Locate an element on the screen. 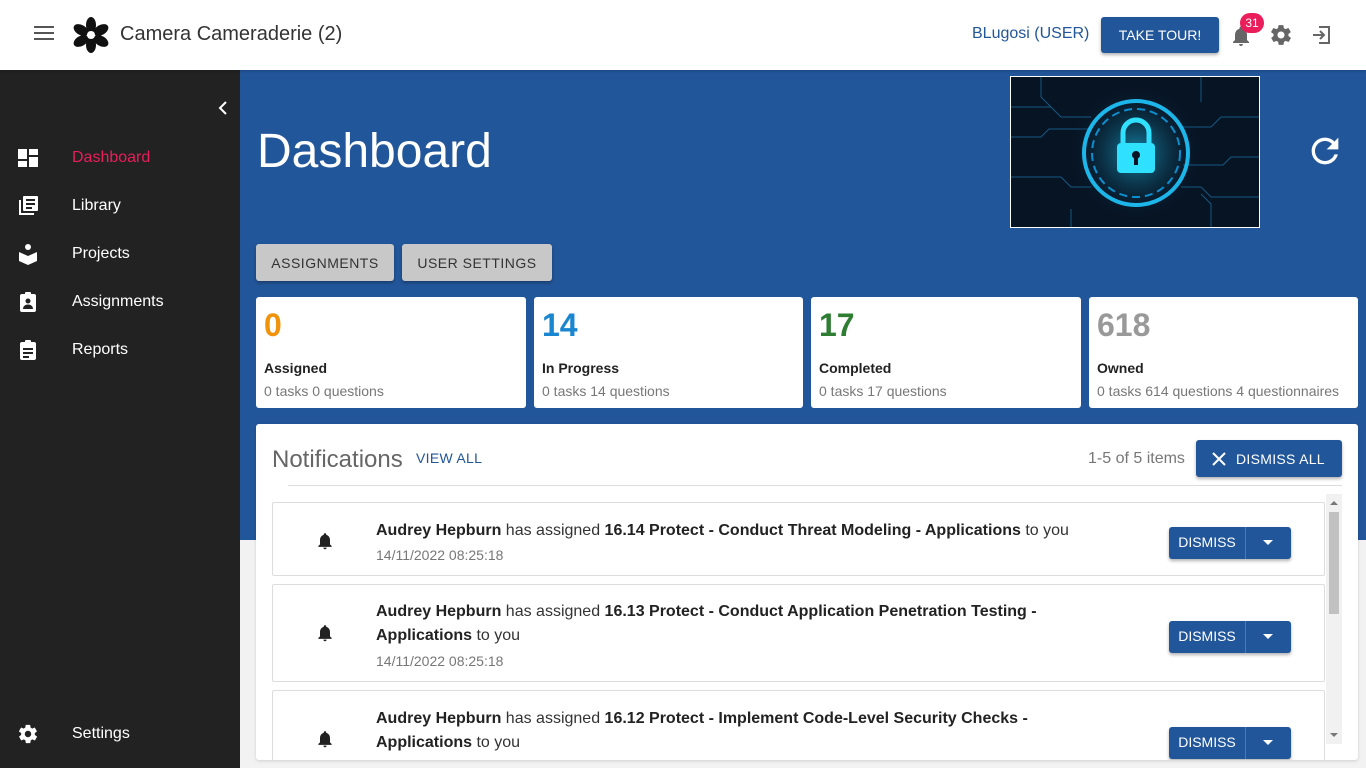  sidebar-item-label: Dashboard is located at coordinates (111, 157).